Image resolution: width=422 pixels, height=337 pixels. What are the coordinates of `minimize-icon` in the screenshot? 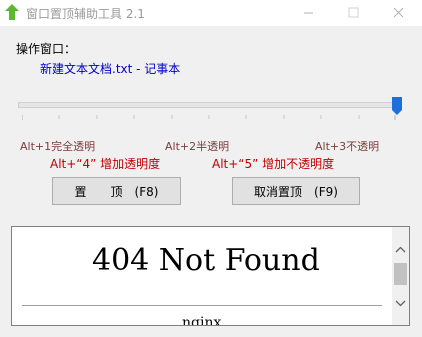 It's located at (308, 13).